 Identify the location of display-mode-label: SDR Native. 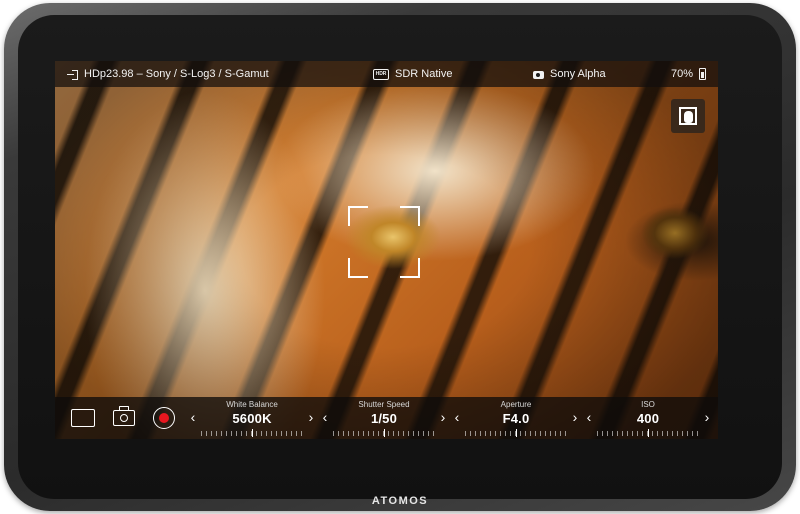
(424, 74).